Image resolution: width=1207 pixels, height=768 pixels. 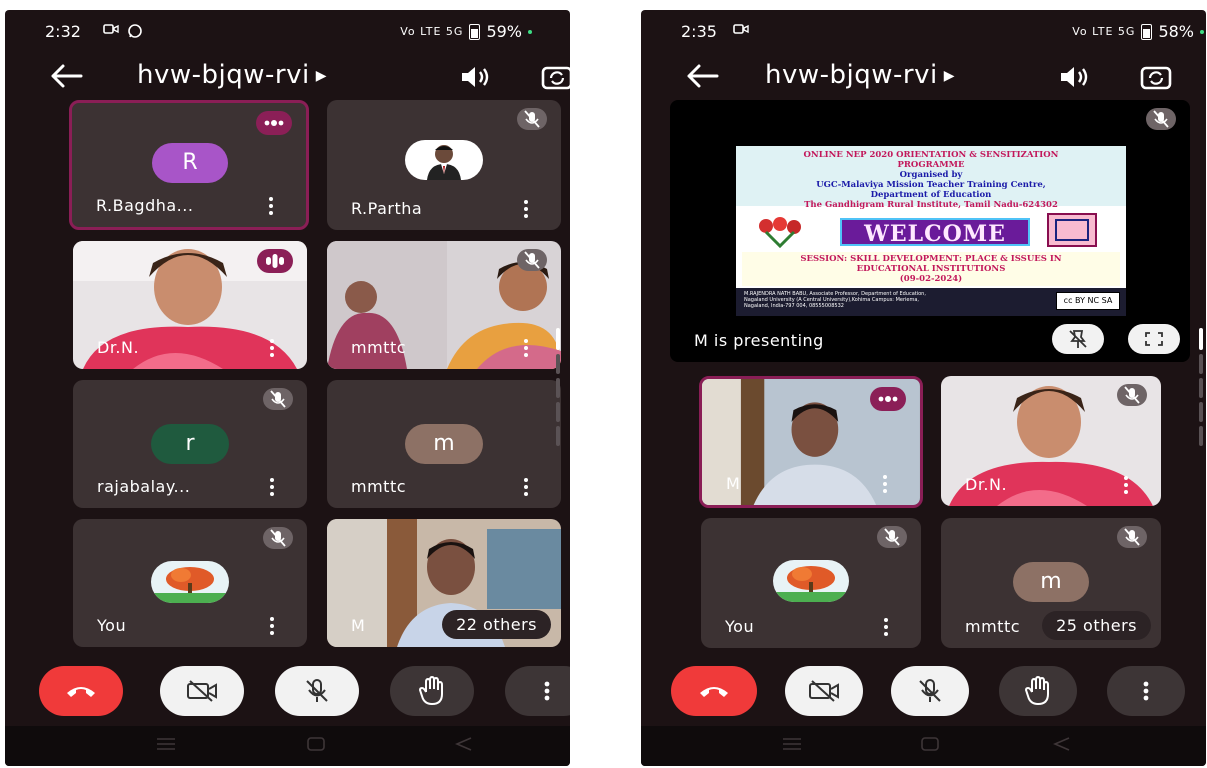 What do you see at coordinates (444, 583) in the screenshot?
I see `participant-tile-m-video: M 22 others` at bounding box center [444, 583].